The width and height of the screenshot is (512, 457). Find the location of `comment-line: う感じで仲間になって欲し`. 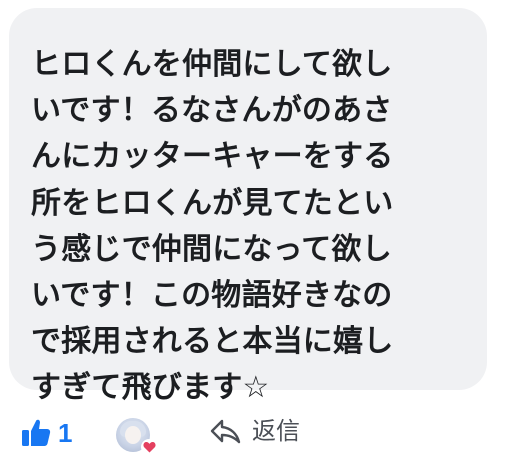

comment-line: う感じで仲間になって欲し is located at coordinates (211, 249).